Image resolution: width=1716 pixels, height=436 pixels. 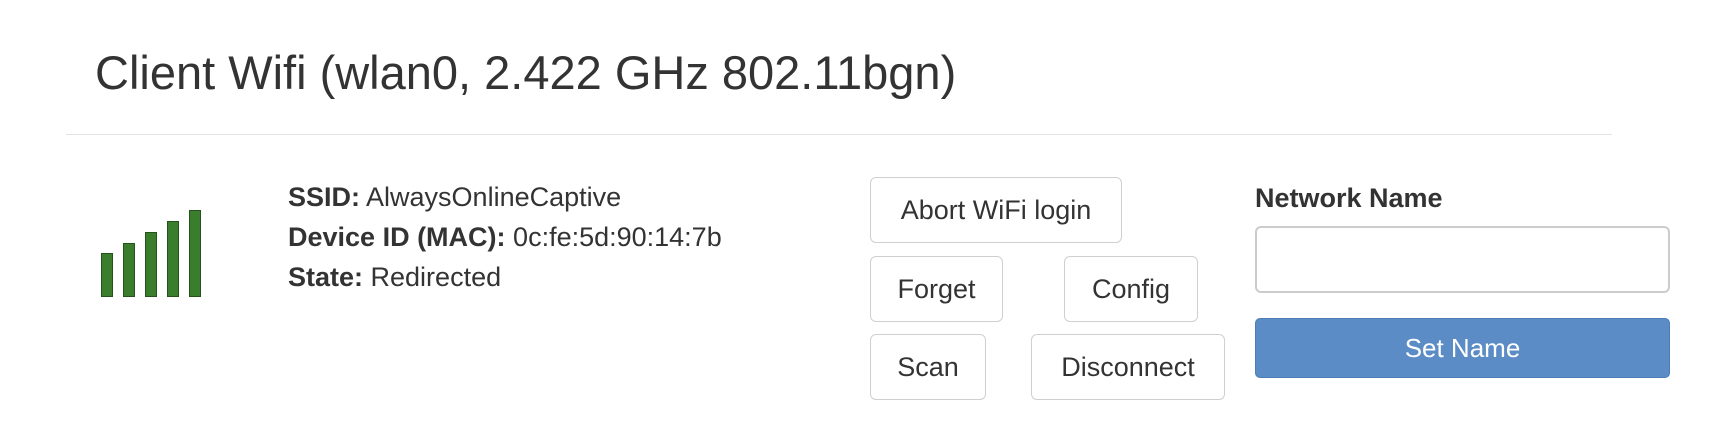 I want to click on header-divider, so click(x=839, y=134).